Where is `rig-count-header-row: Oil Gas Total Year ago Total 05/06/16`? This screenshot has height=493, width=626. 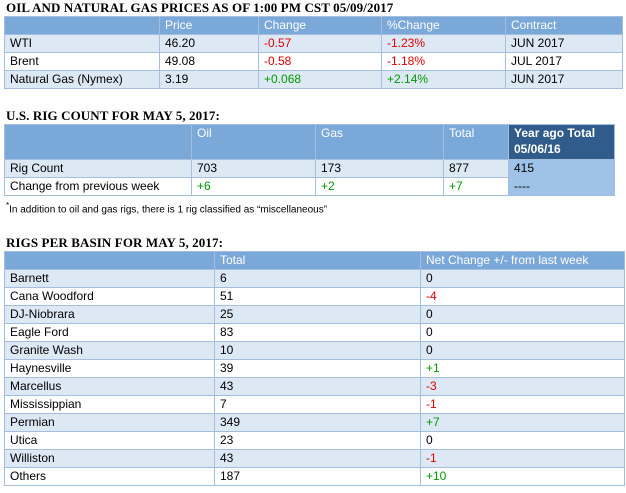
rig-count-header-row: Oil Gas Total Year ago Total 05/06/16 is located at coordinates (309, 142).